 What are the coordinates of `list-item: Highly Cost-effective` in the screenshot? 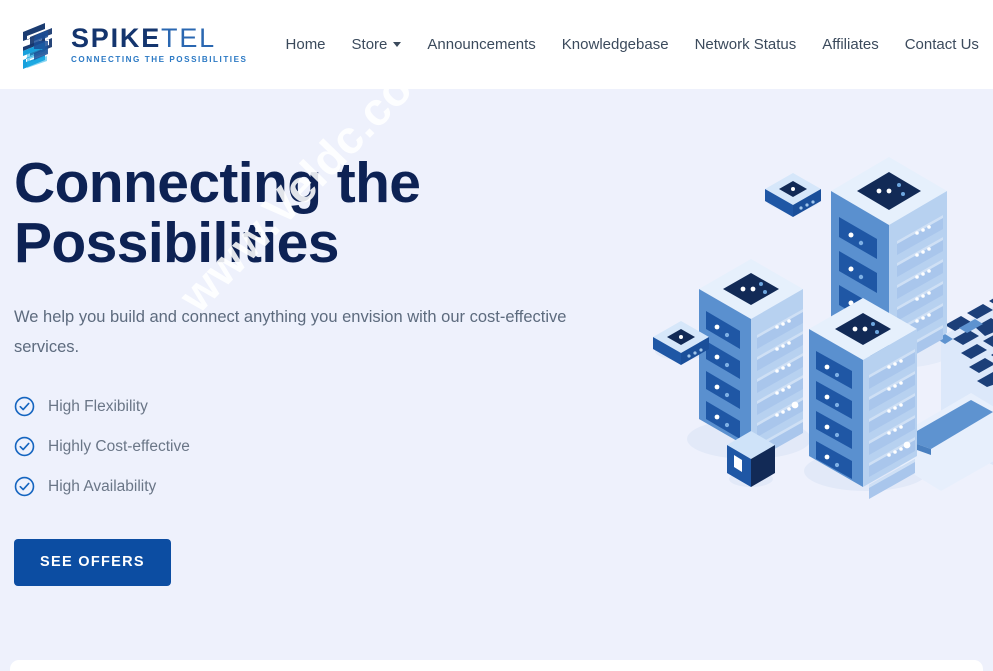 It's located at (324, 447).